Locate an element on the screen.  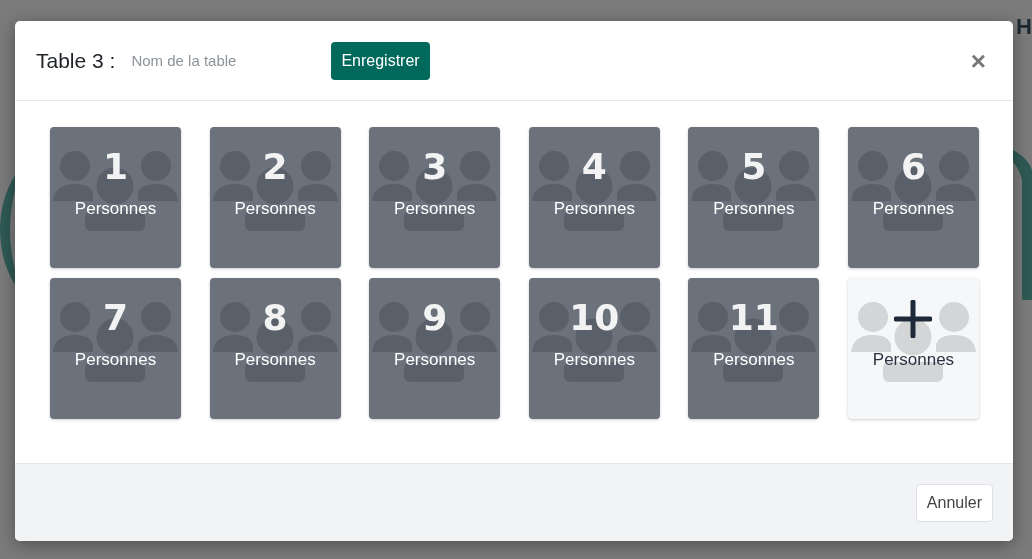
guest-count: 6 is located at coordinates (913, 167).